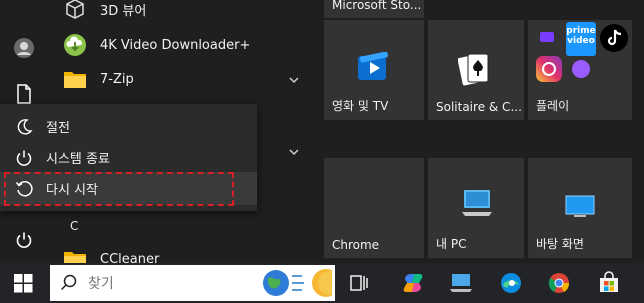 The width and height of the screenshot is (644, 303). Describe the element at coordinates (359, 283) in the screenshot. I see `task-view-button` at that location.